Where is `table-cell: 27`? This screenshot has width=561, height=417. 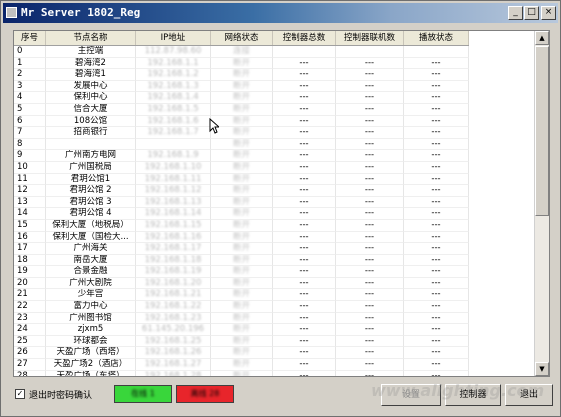
table-cell: 27 is located at coordinates (30, 365).